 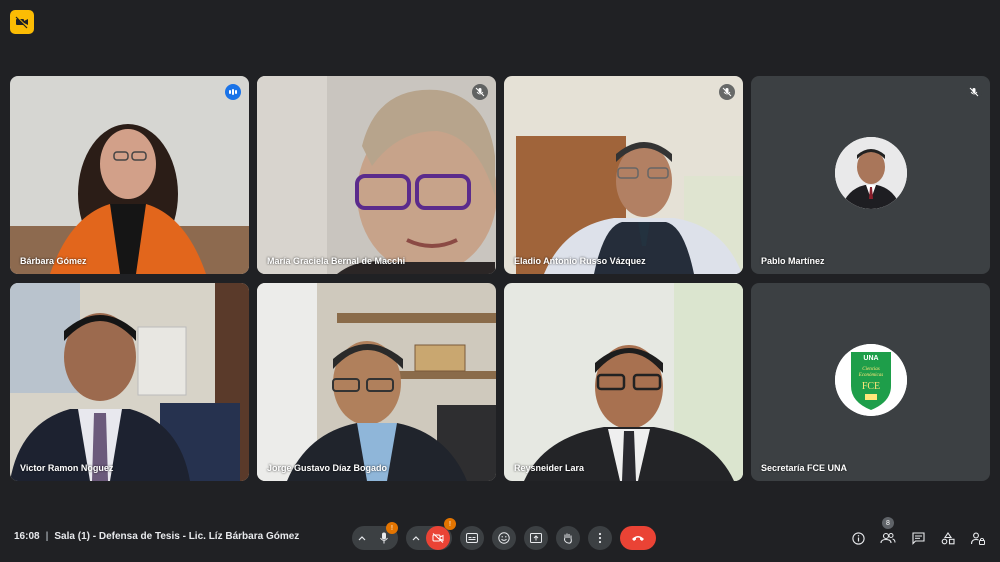 What do you see at coordinates (450, 524) in the screenshot?
I see `camera-alert-badge: !` at bounding box center [450, 524].